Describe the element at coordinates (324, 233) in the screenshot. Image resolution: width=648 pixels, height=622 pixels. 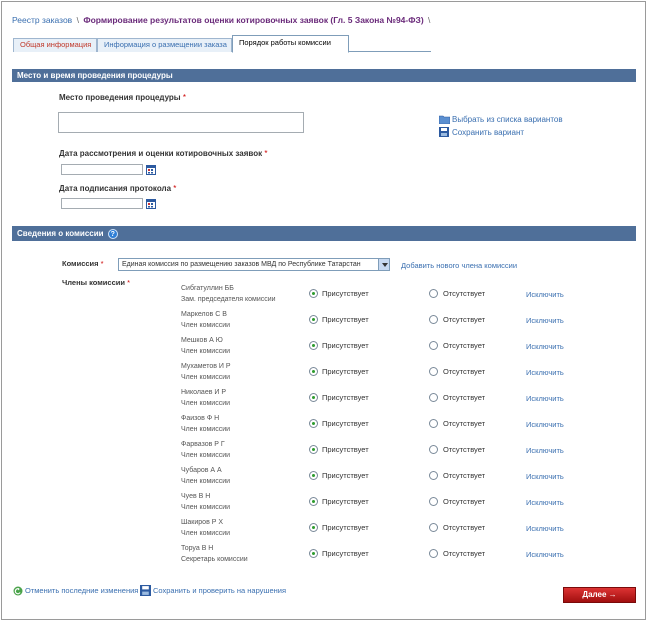
I see `section-header-commission: Сведения о комиссии ?` at that location.